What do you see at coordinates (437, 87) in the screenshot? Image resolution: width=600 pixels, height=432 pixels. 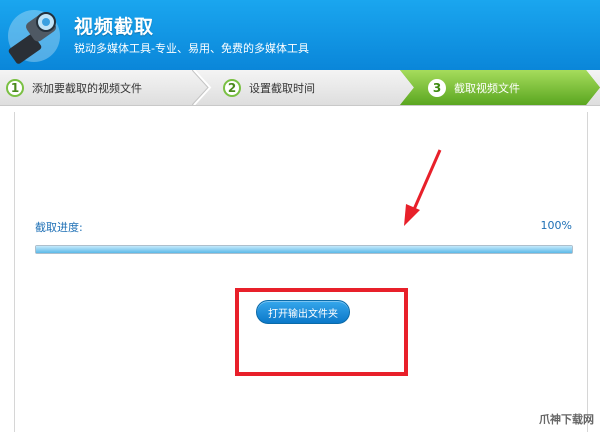 I see `step-number: 3` at bounding box center [437, 87].